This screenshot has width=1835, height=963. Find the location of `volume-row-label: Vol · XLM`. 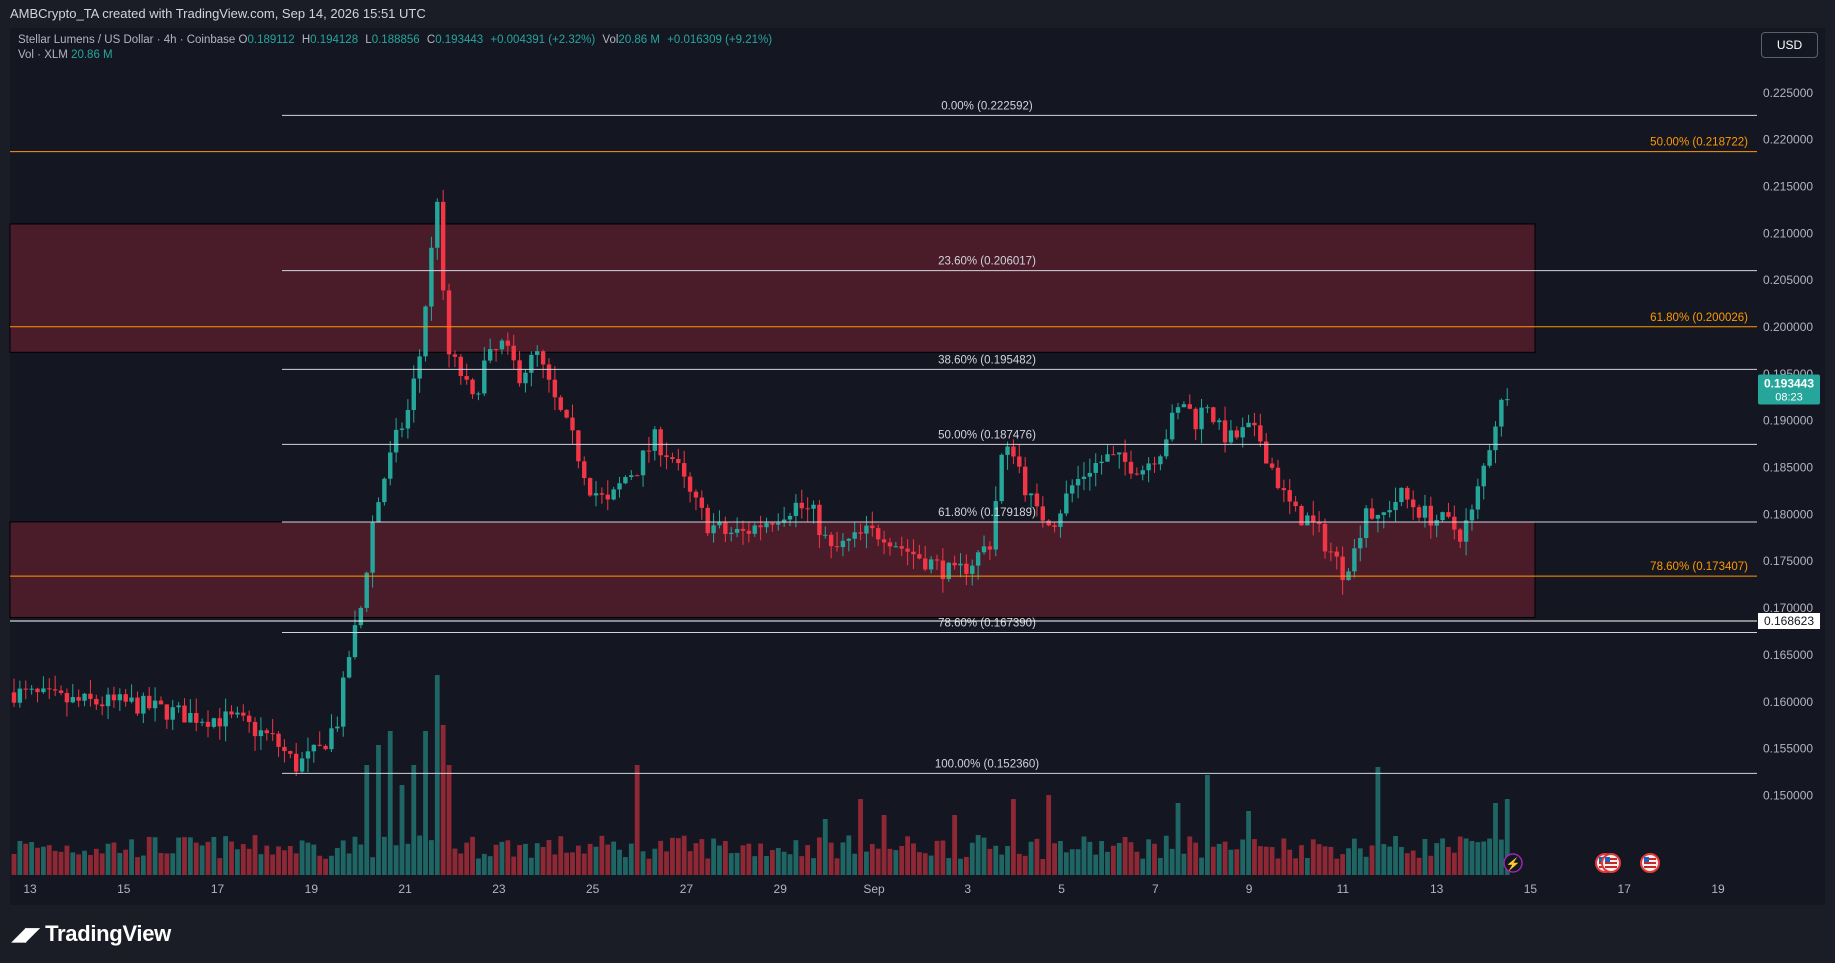

volume-row-label: Vol · XLM is located at coordinates (43, 55).